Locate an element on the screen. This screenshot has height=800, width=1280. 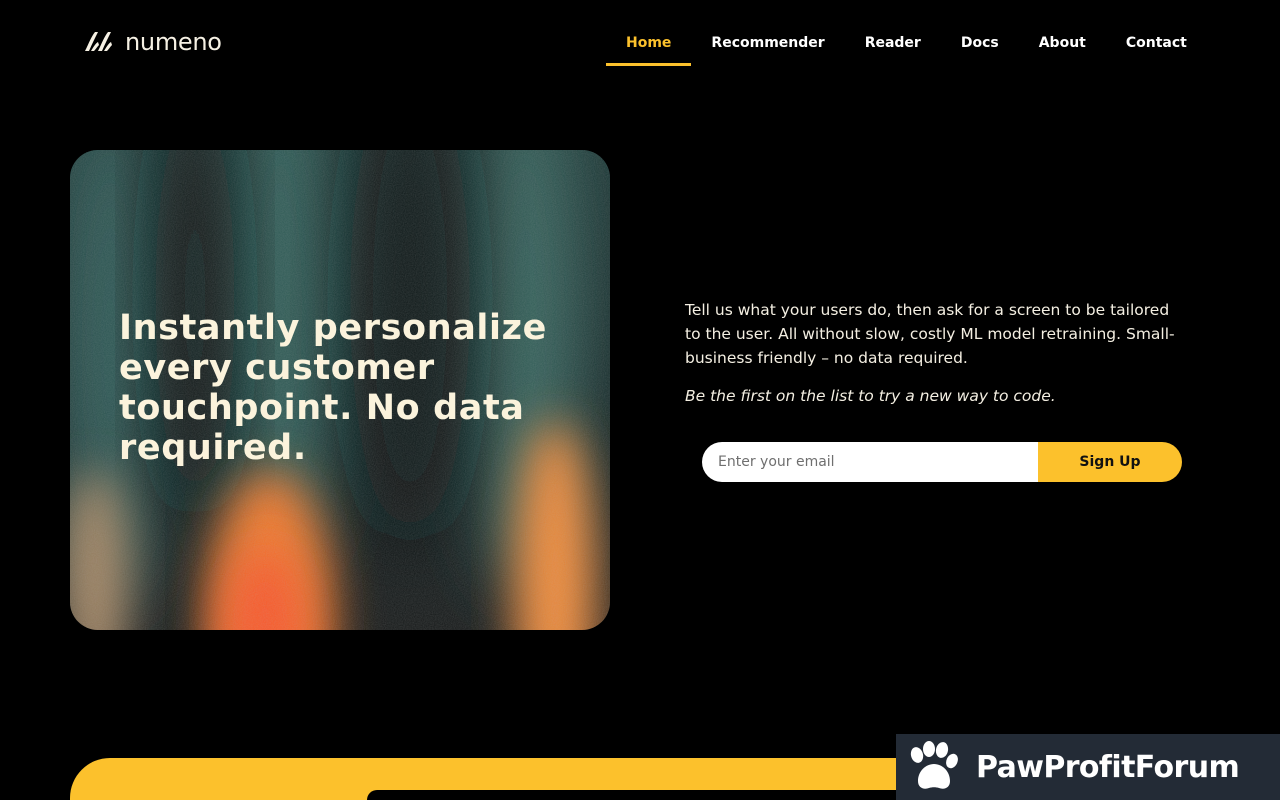
nav-home: Home is located at coordinates (649, 43).